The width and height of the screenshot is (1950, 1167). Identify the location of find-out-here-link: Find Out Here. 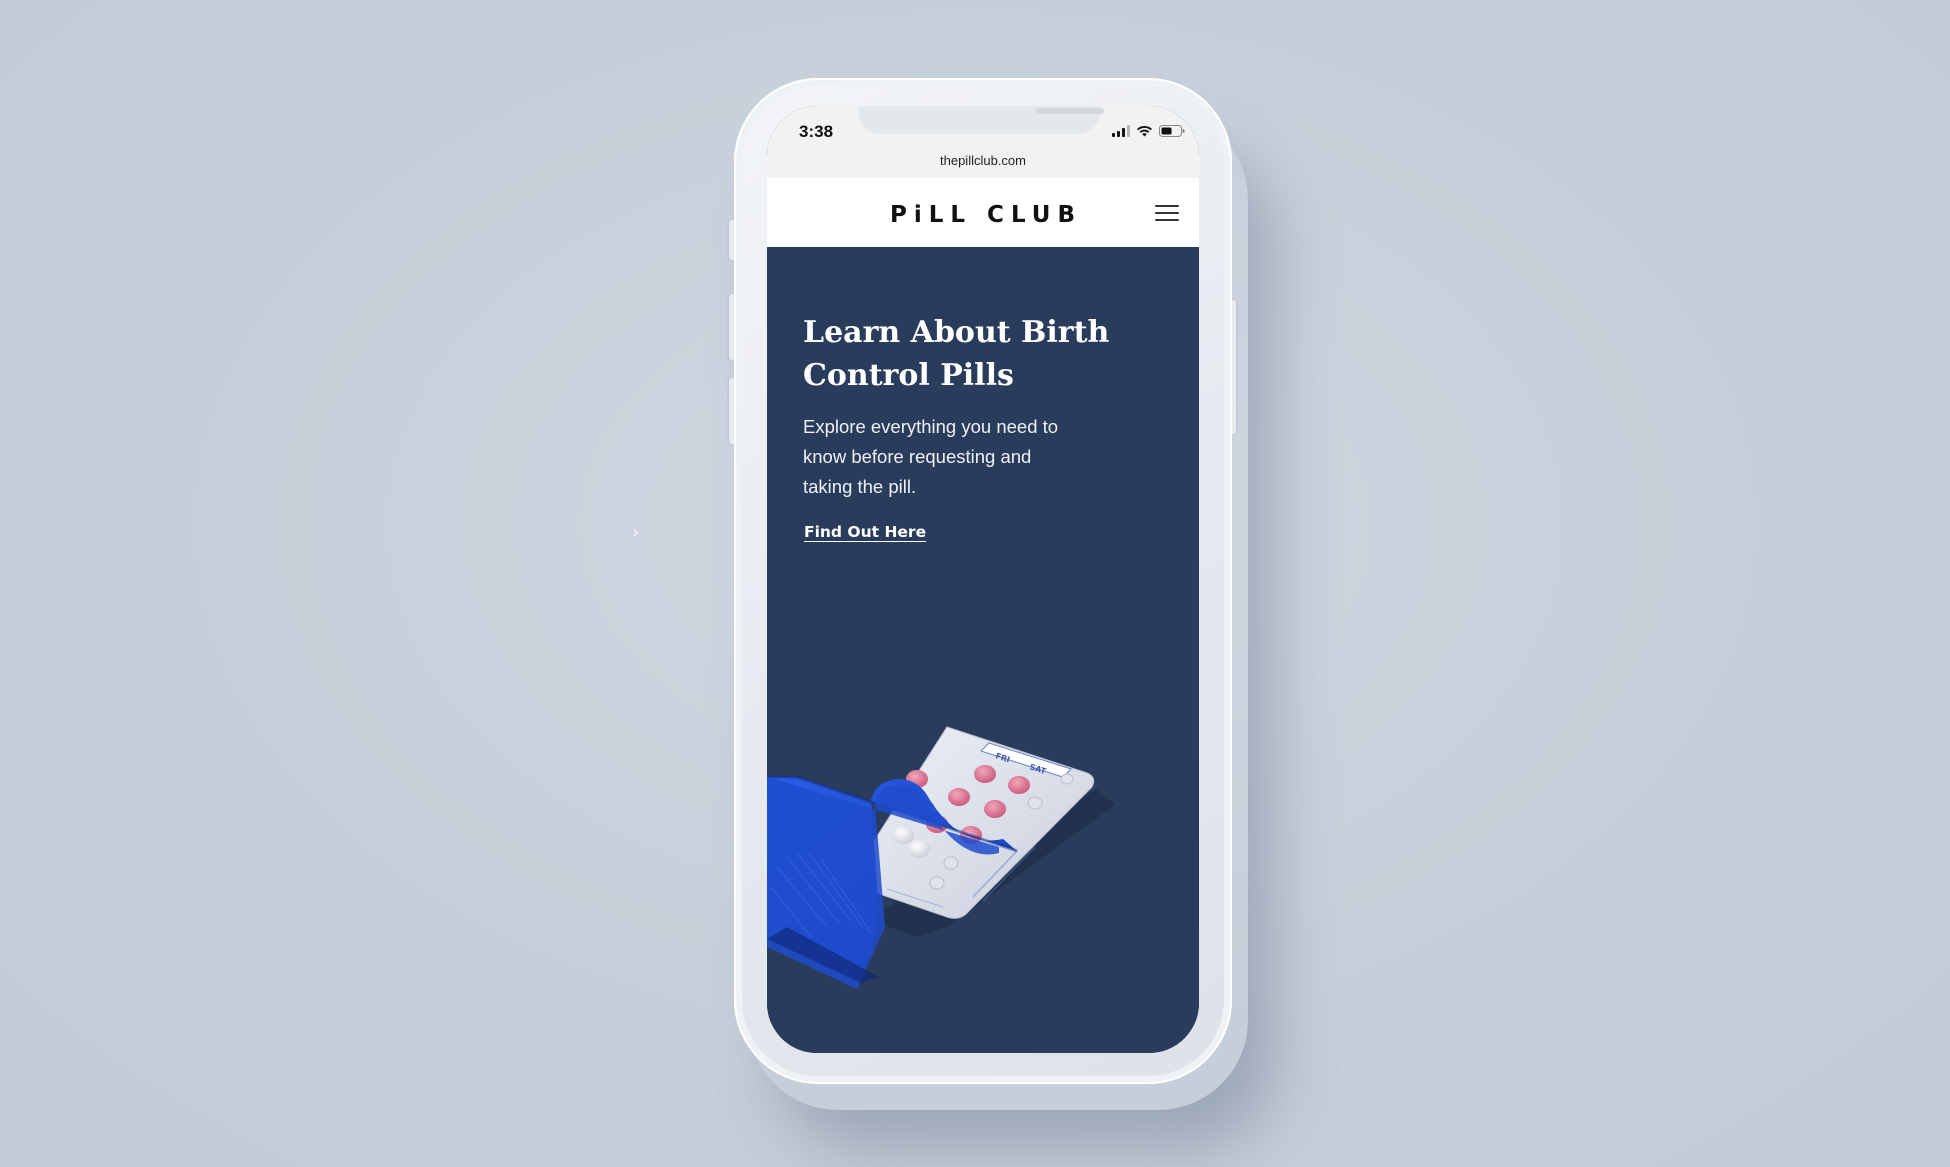
(865, 532).